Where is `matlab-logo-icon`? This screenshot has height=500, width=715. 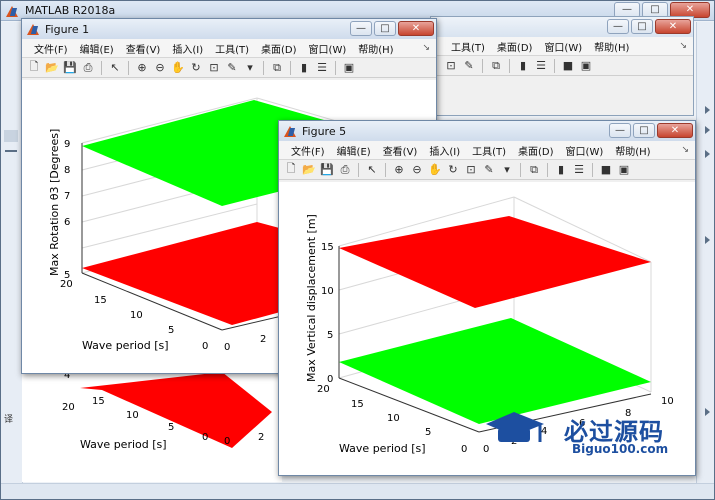 matlab-logo-icon is located at coordinates (290, 131).